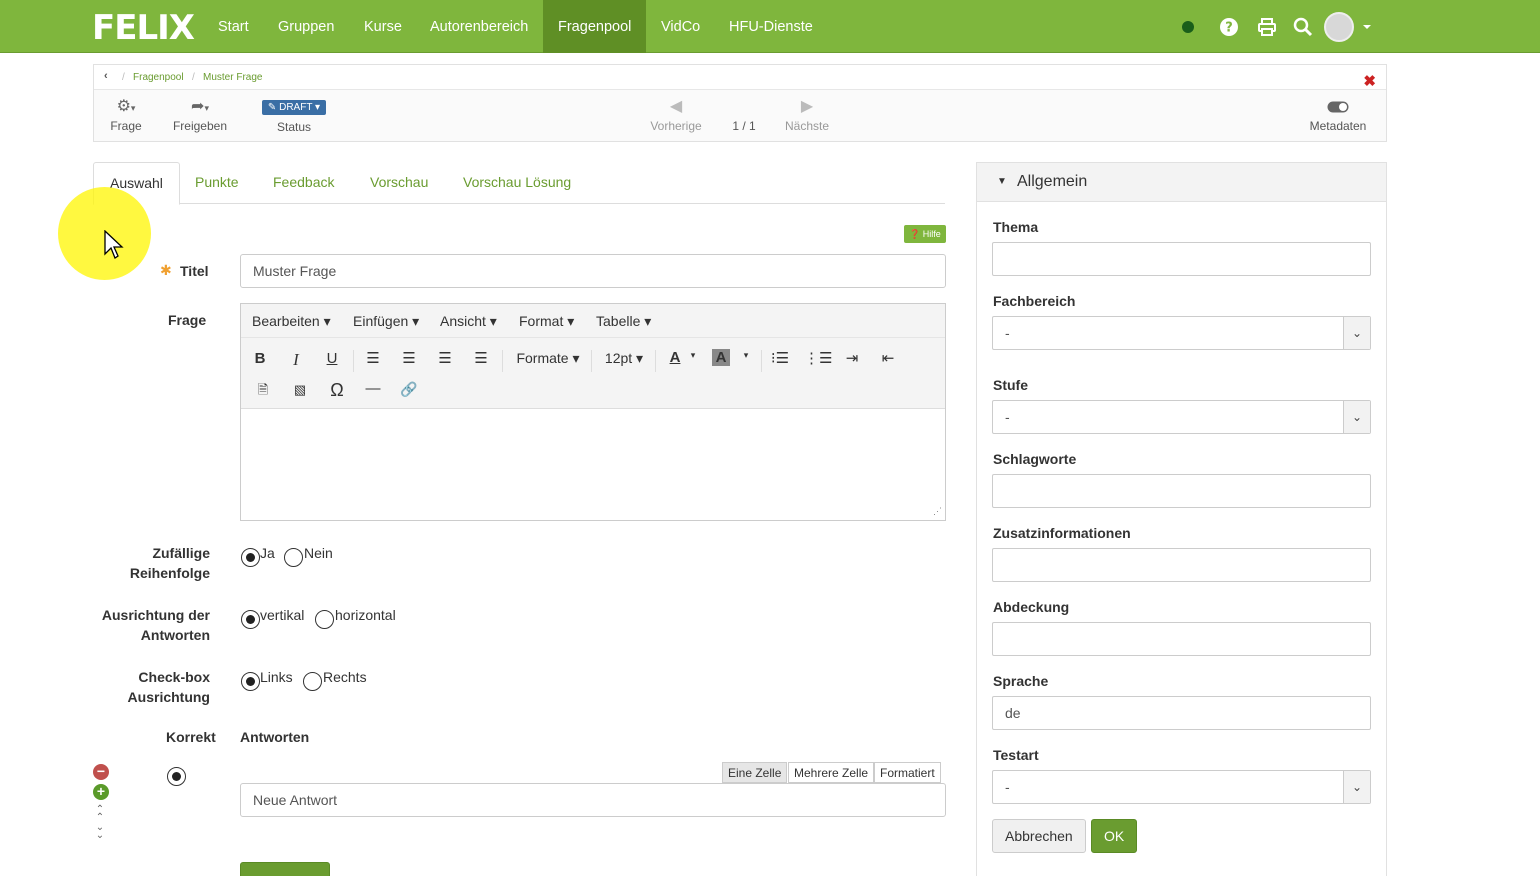  Describe the element at coordinates (373, 388) in the screenshot. I see `horizontal-rule-icon: —` at that location.